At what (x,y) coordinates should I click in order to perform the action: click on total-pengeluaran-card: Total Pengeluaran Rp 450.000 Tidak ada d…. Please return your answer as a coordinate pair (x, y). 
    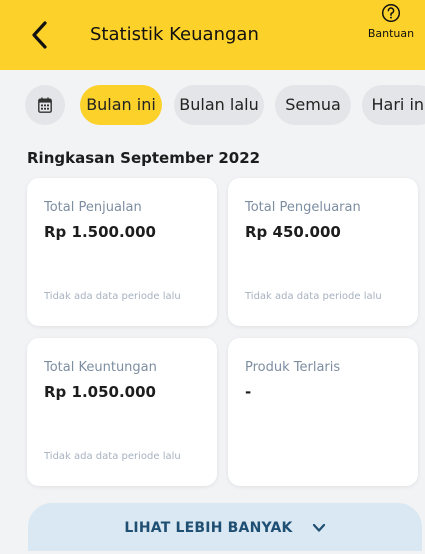
    Looking at the image, I should click on (323, 252).